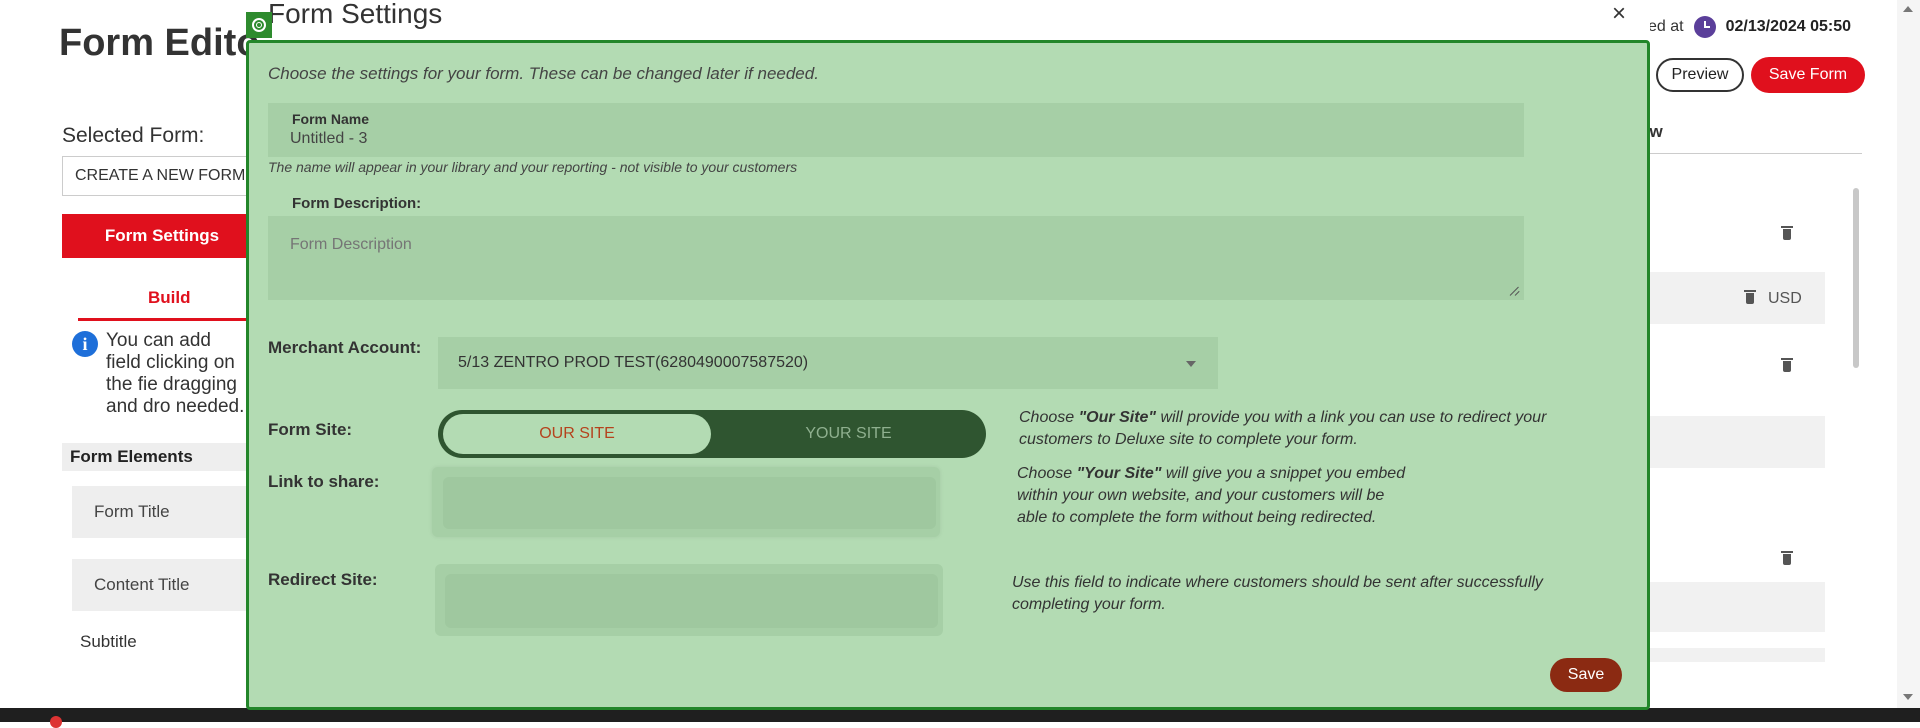  Describe the element at coordinates (577, 434) in the screenshot. I see `toggle-our-site: OUR SITE` at that location.